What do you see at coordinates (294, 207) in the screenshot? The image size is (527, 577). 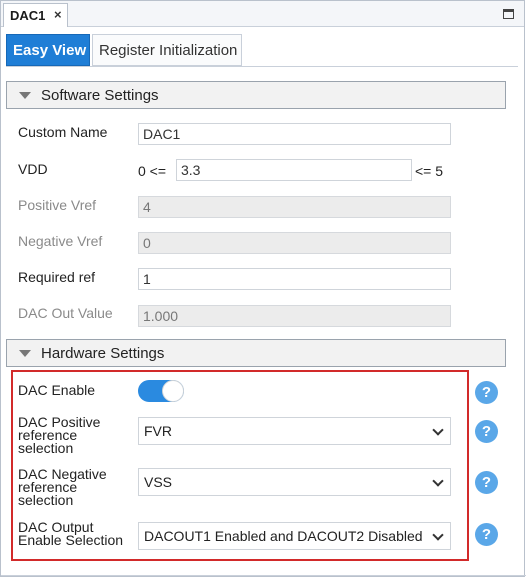 I see `positive-vref-field` at bounding box center [294, 207].